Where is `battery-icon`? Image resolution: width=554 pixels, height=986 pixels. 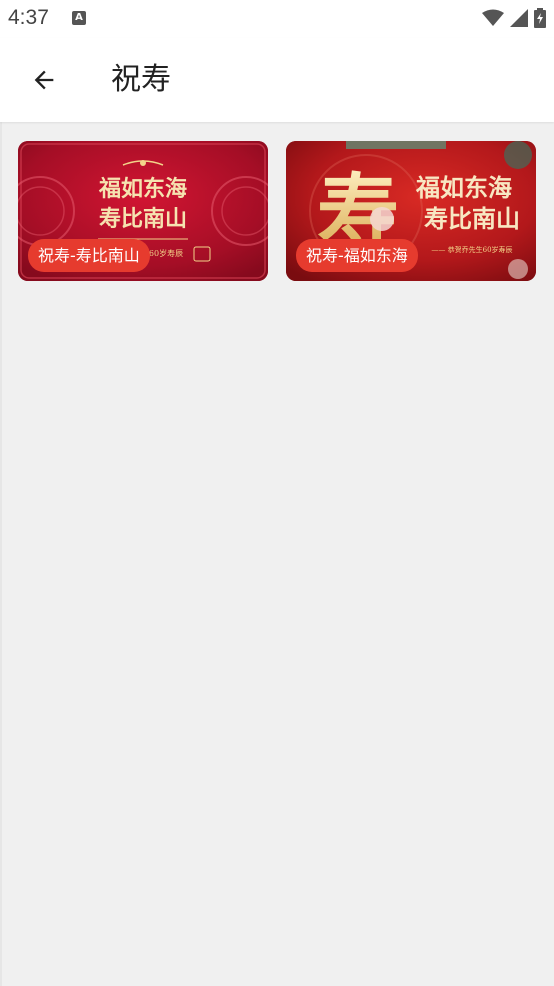 battery-icon is located at coordinates (540, 18).